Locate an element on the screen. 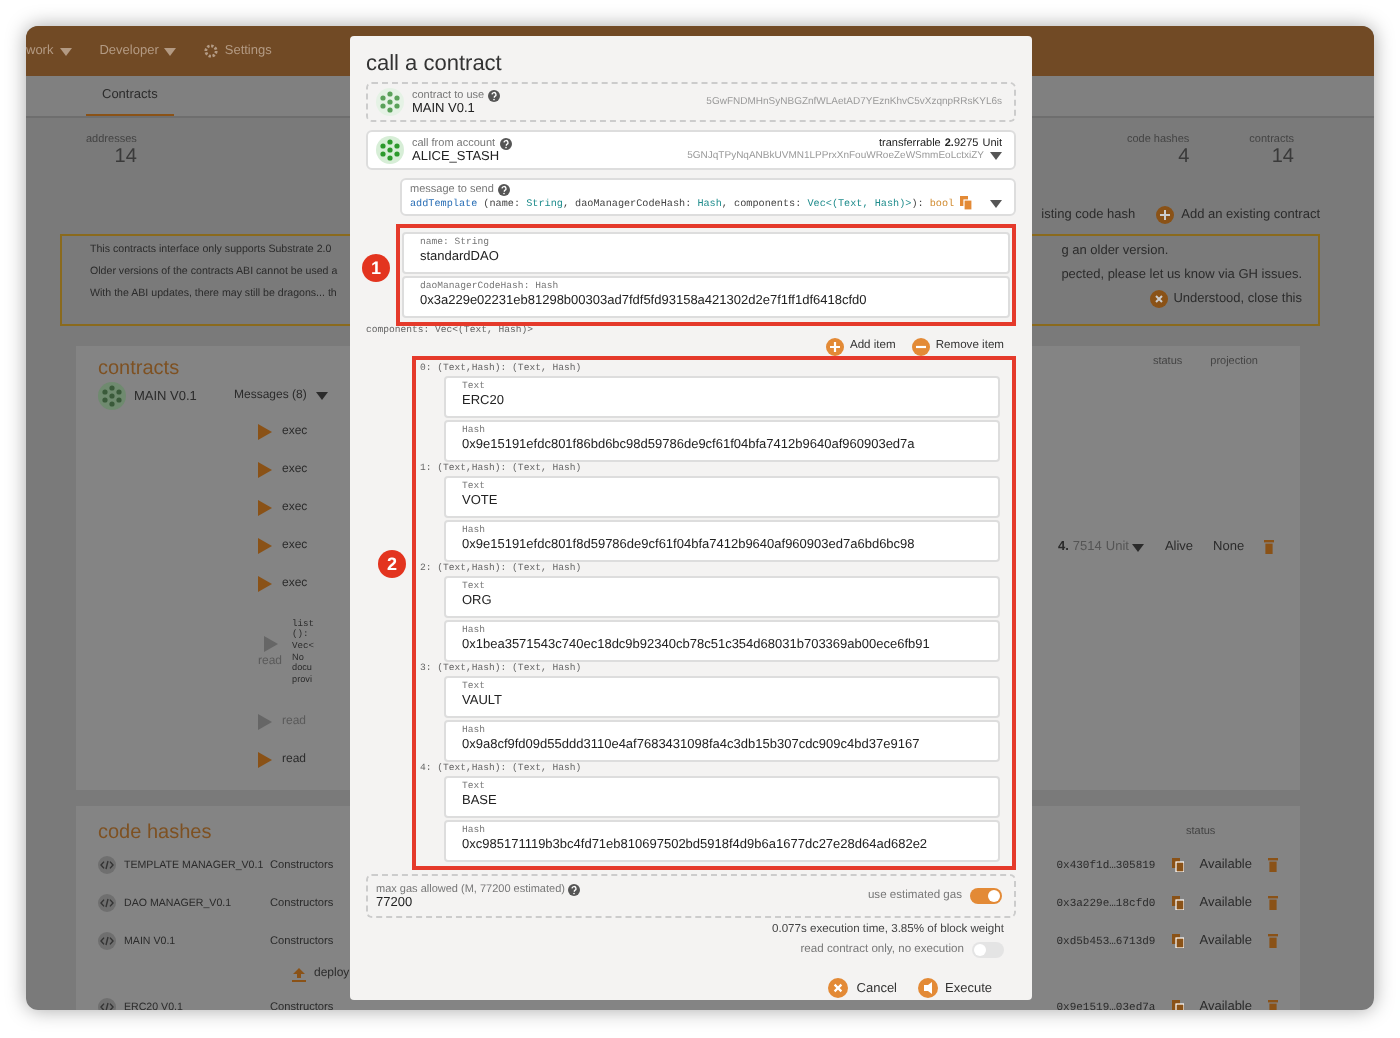 Image resolution: width=1400 pixels, height=1038 pixels. card-title: code hashes is located at coordinates (155, 832).